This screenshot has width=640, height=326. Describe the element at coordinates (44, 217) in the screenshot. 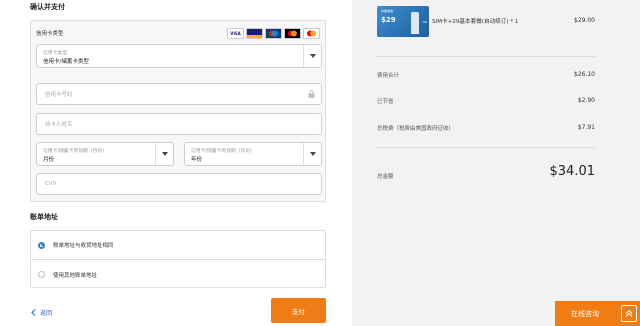

I see `billing-section-title: 账单地址` at that location.